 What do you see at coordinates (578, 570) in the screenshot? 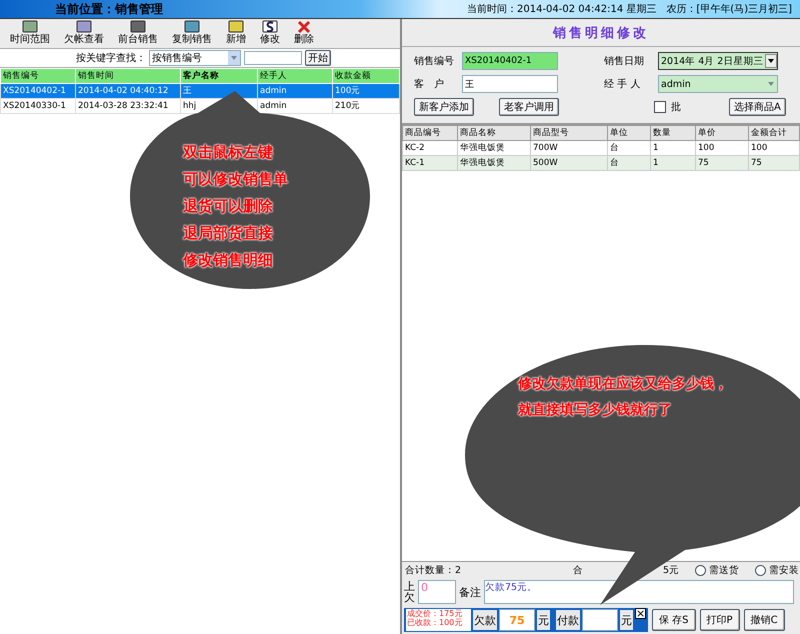
I see `total-amount: 合` at bounding box center [578, 570].